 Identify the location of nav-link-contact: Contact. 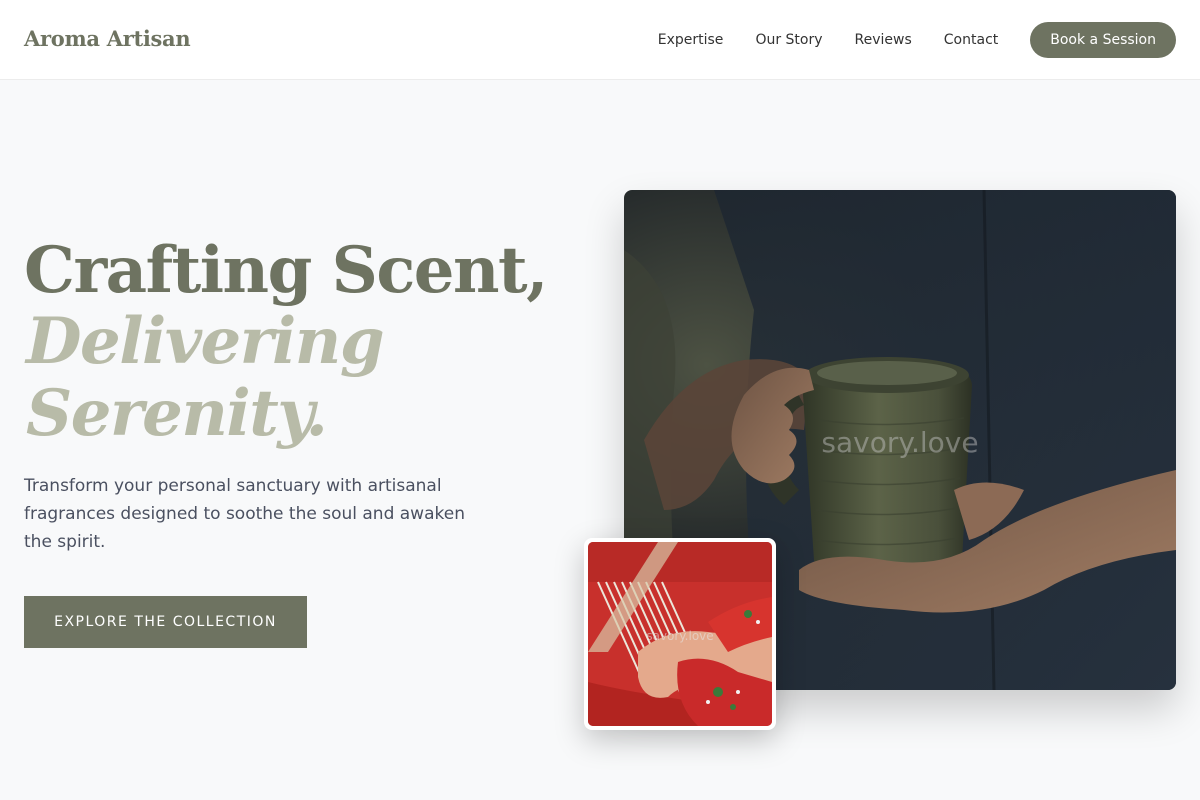
(971, 40).